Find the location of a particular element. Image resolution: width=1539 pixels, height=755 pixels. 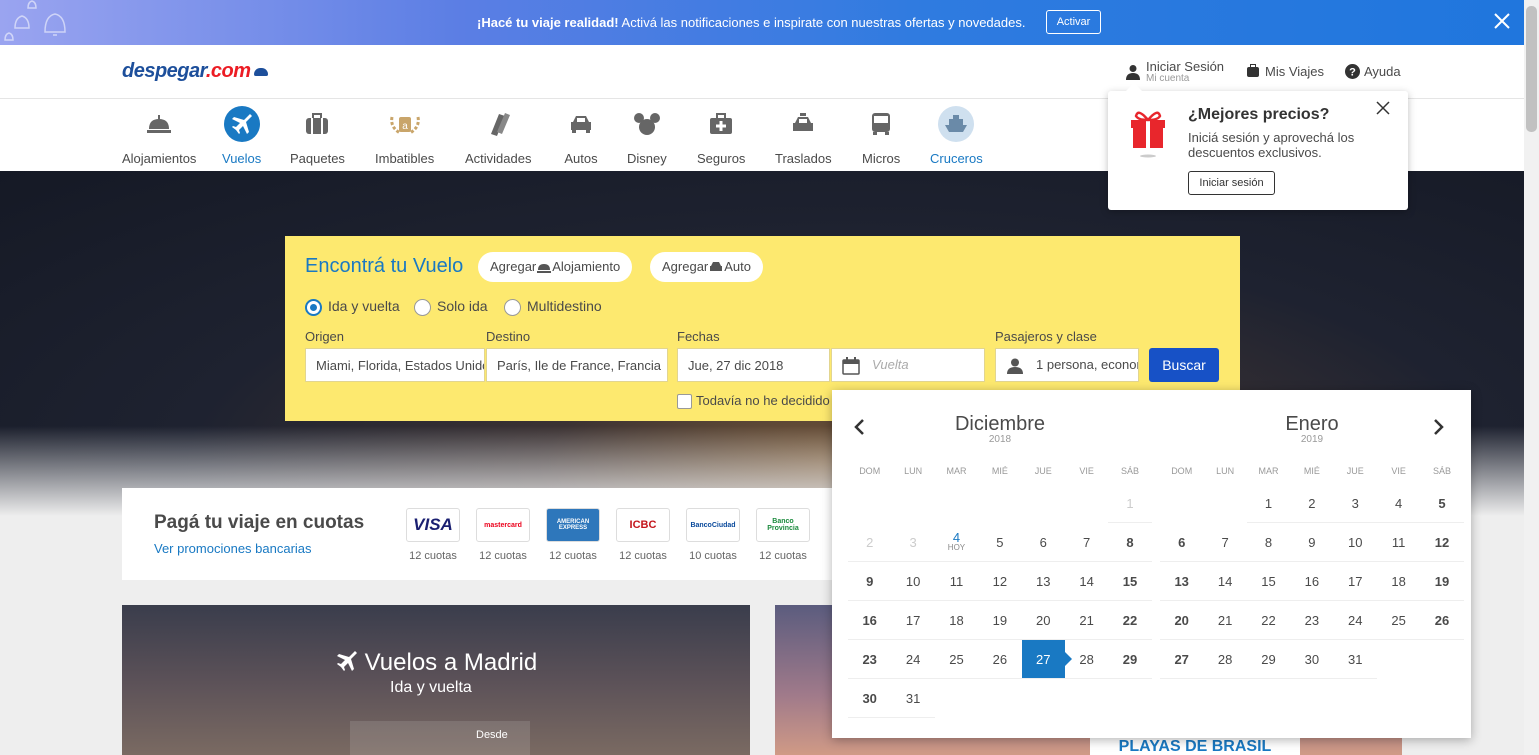

add-car-button: Agregar Auto is located at coordinates (706, 267).